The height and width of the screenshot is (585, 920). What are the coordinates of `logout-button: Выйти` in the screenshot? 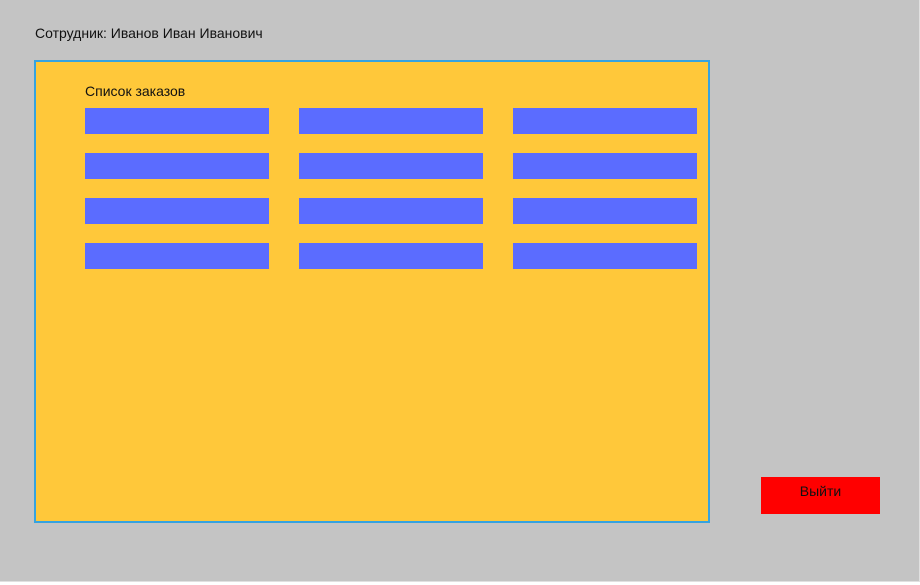 It's located at (820, 495).